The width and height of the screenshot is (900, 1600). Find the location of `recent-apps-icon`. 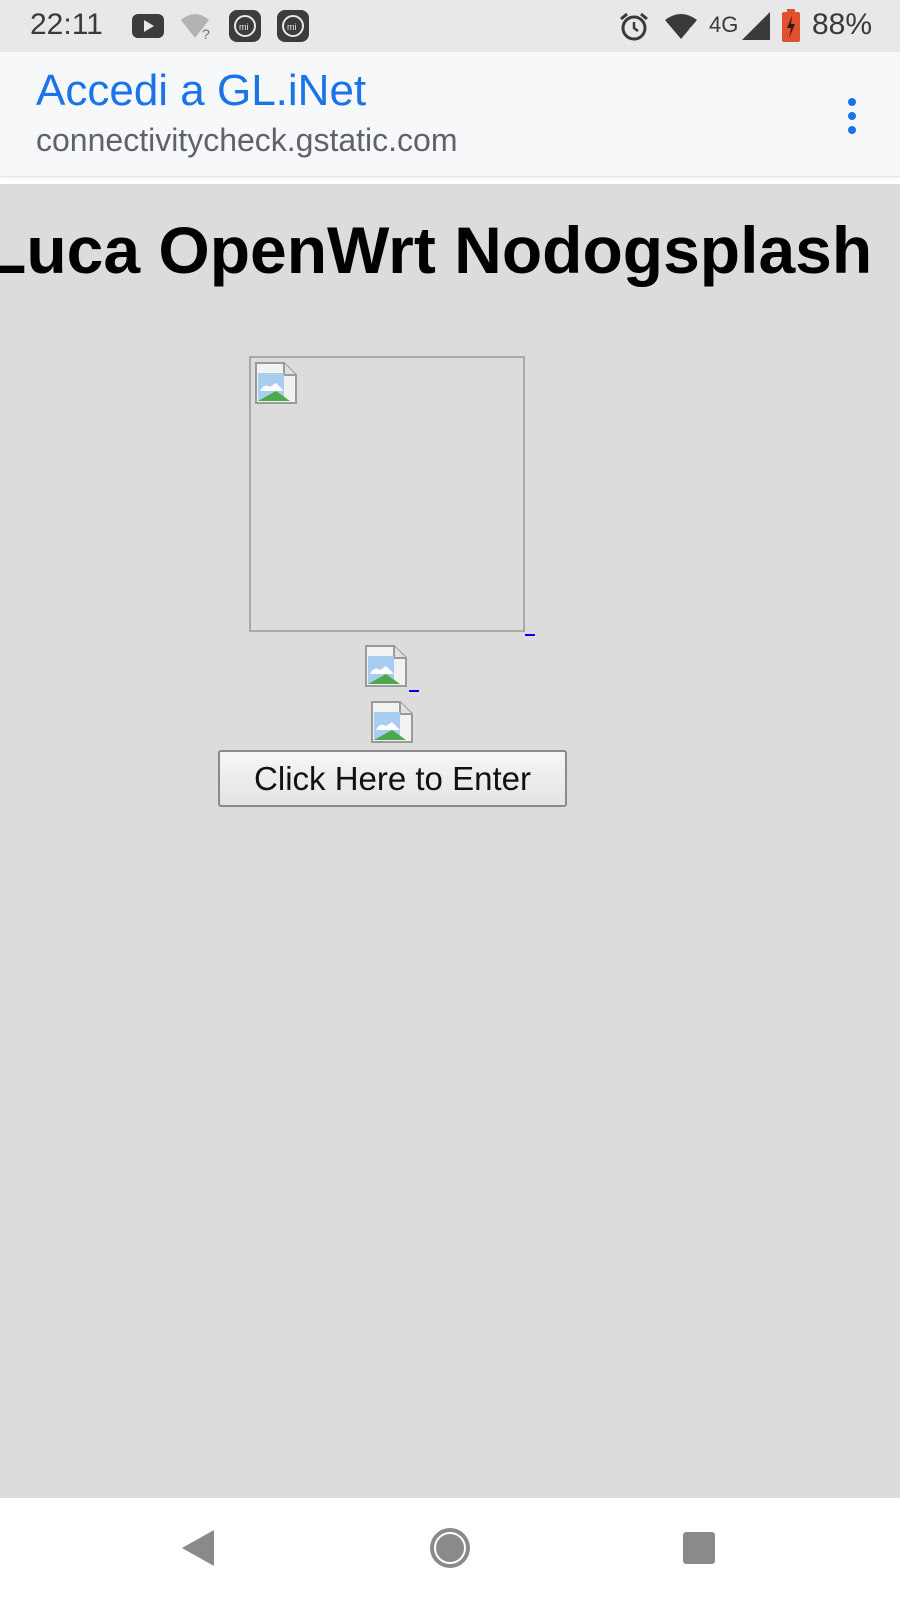

recent-apps-icon is located at coordinates (699, 1548).